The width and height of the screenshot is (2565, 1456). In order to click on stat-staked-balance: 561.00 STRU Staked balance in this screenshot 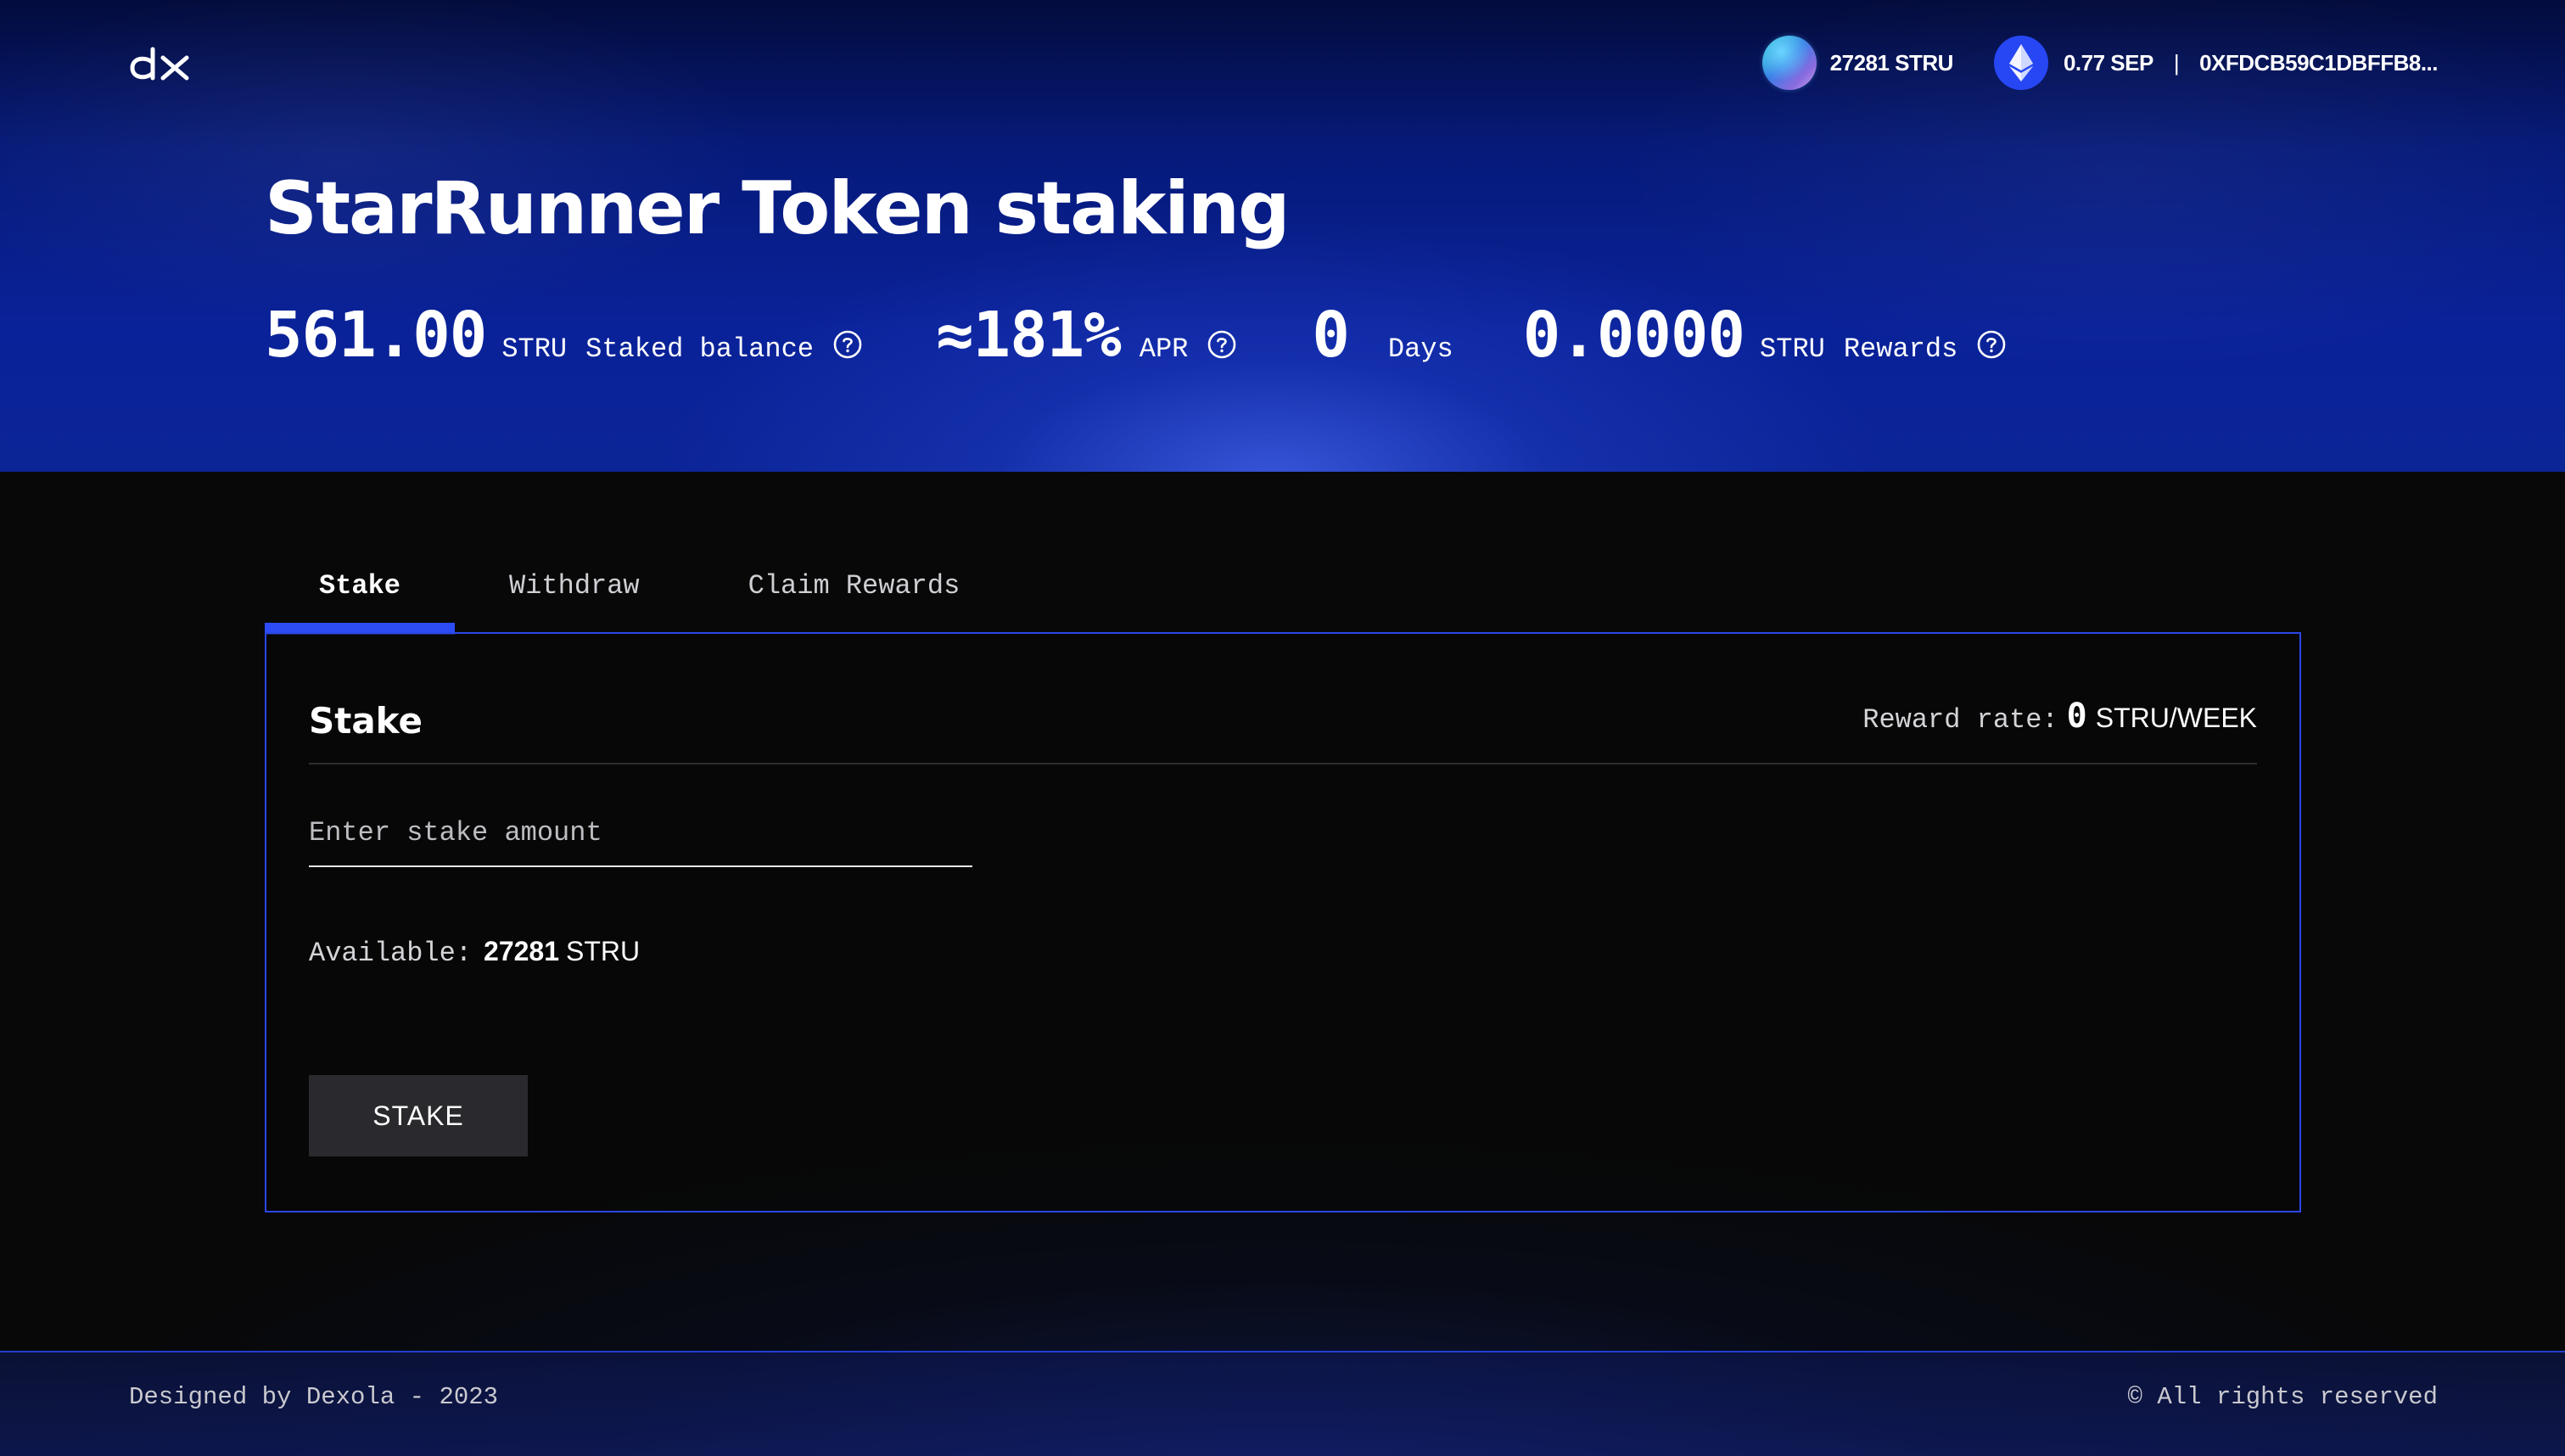, I will do `click(564, 335)`.